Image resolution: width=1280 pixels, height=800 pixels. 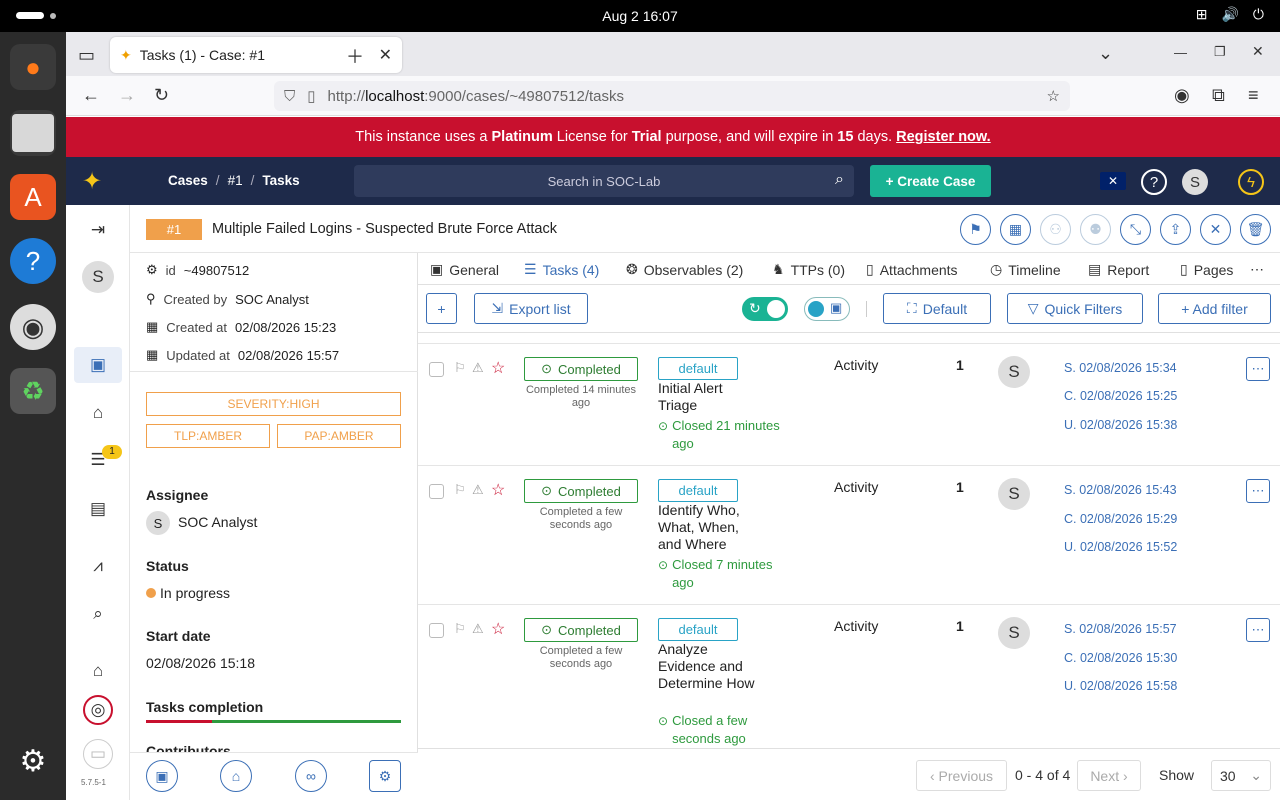 I want to click on previous-page-button: ‹ Previous, so click(x=961, y=775).